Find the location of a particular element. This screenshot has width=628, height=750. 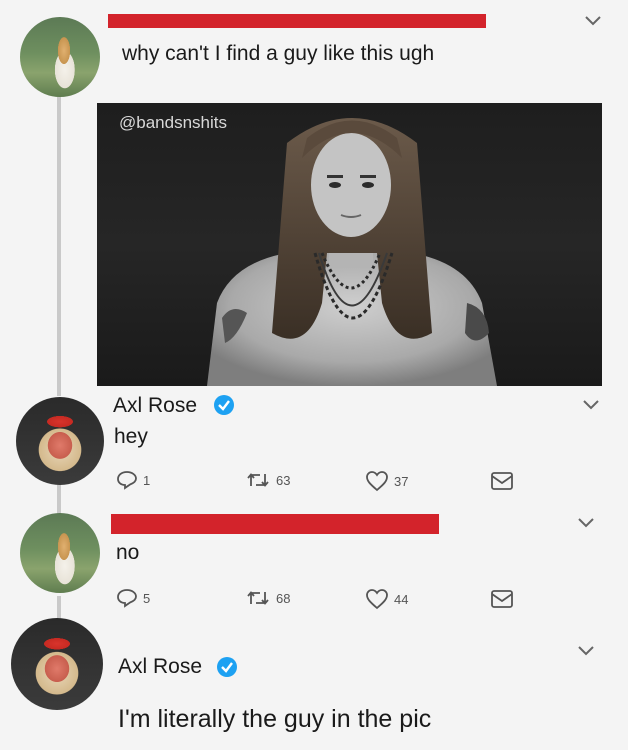

tweet-text: no is located at coordinates (128, 552).